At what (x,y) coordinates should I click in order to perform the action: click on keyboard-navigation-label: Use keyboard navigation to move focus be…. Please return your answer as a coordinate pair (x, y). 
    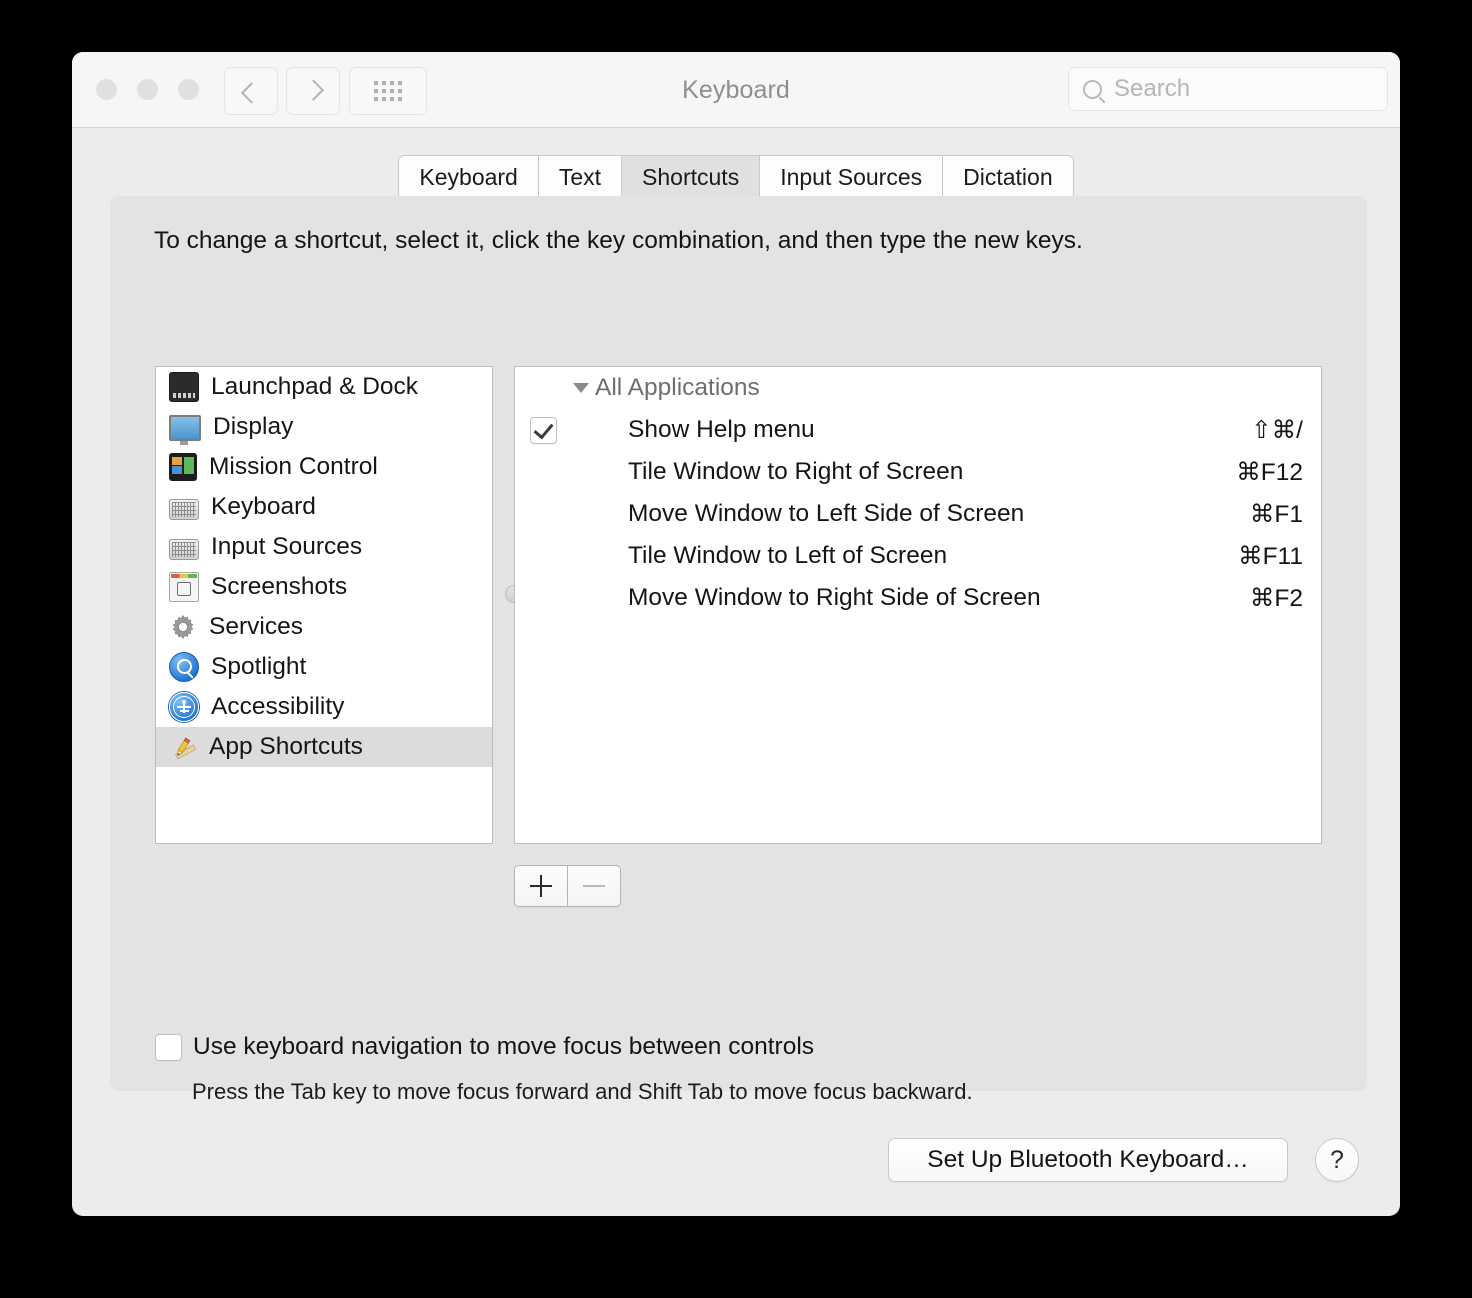
    Looking at the image, I should click on (504, 1046).